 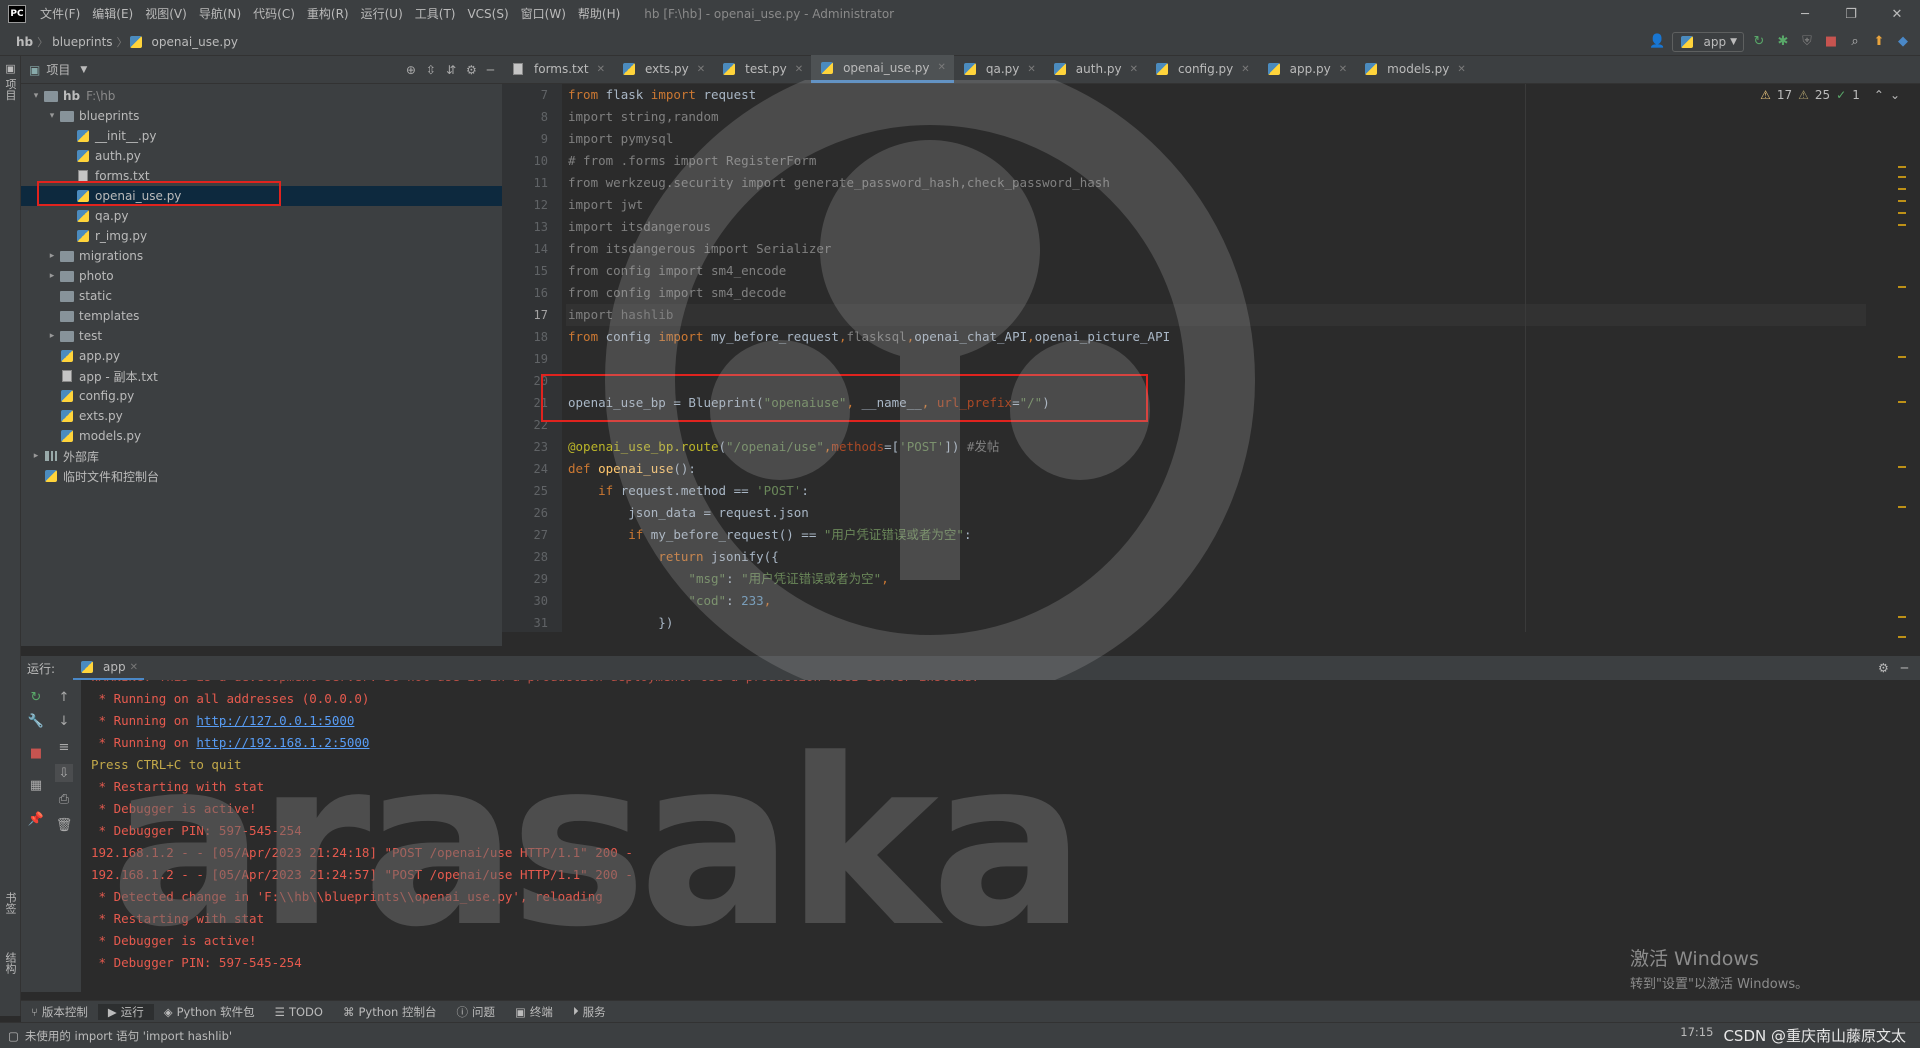 I want to click on pin-icon: 📌, so click(x=36, y=819).